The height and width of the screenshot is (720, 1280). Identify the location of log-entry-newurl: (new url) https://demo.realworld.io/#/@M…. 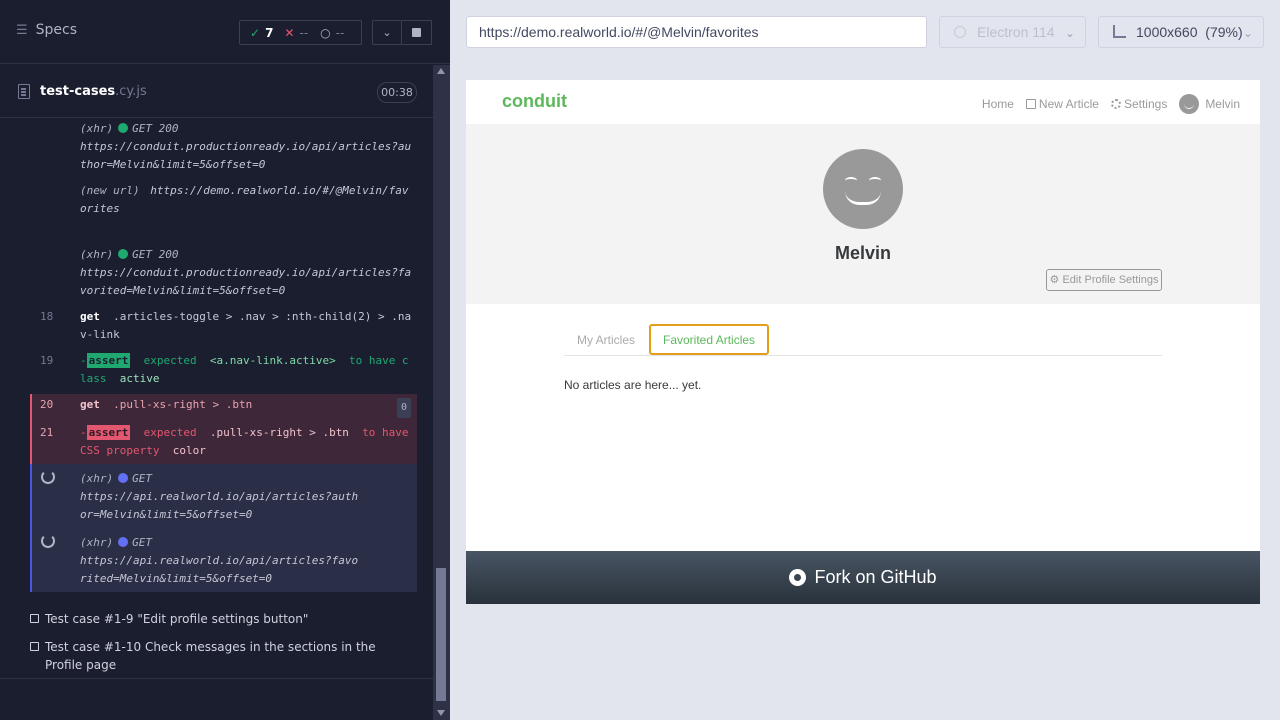
(223, 210).